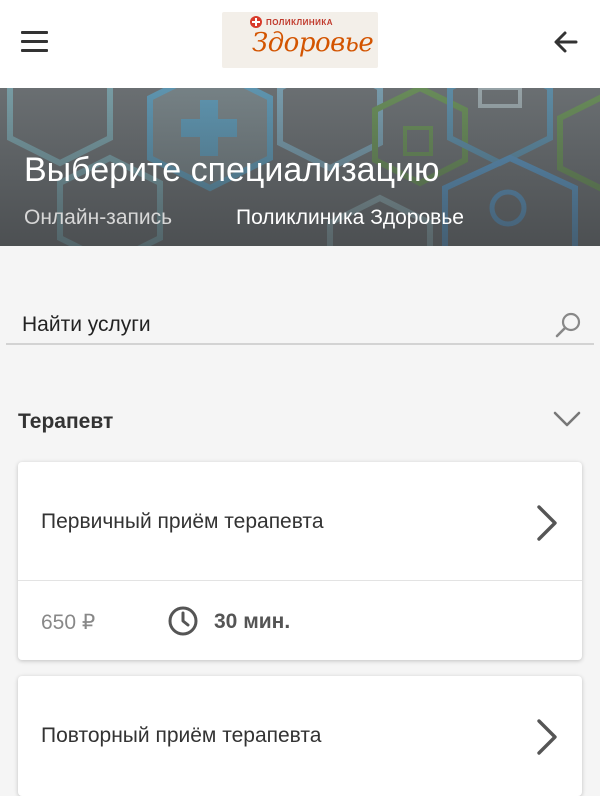 Image resolution: width=600 pixels, height=796 pixels. I want to click on service-duration: 30 мин., so click(252, 621).